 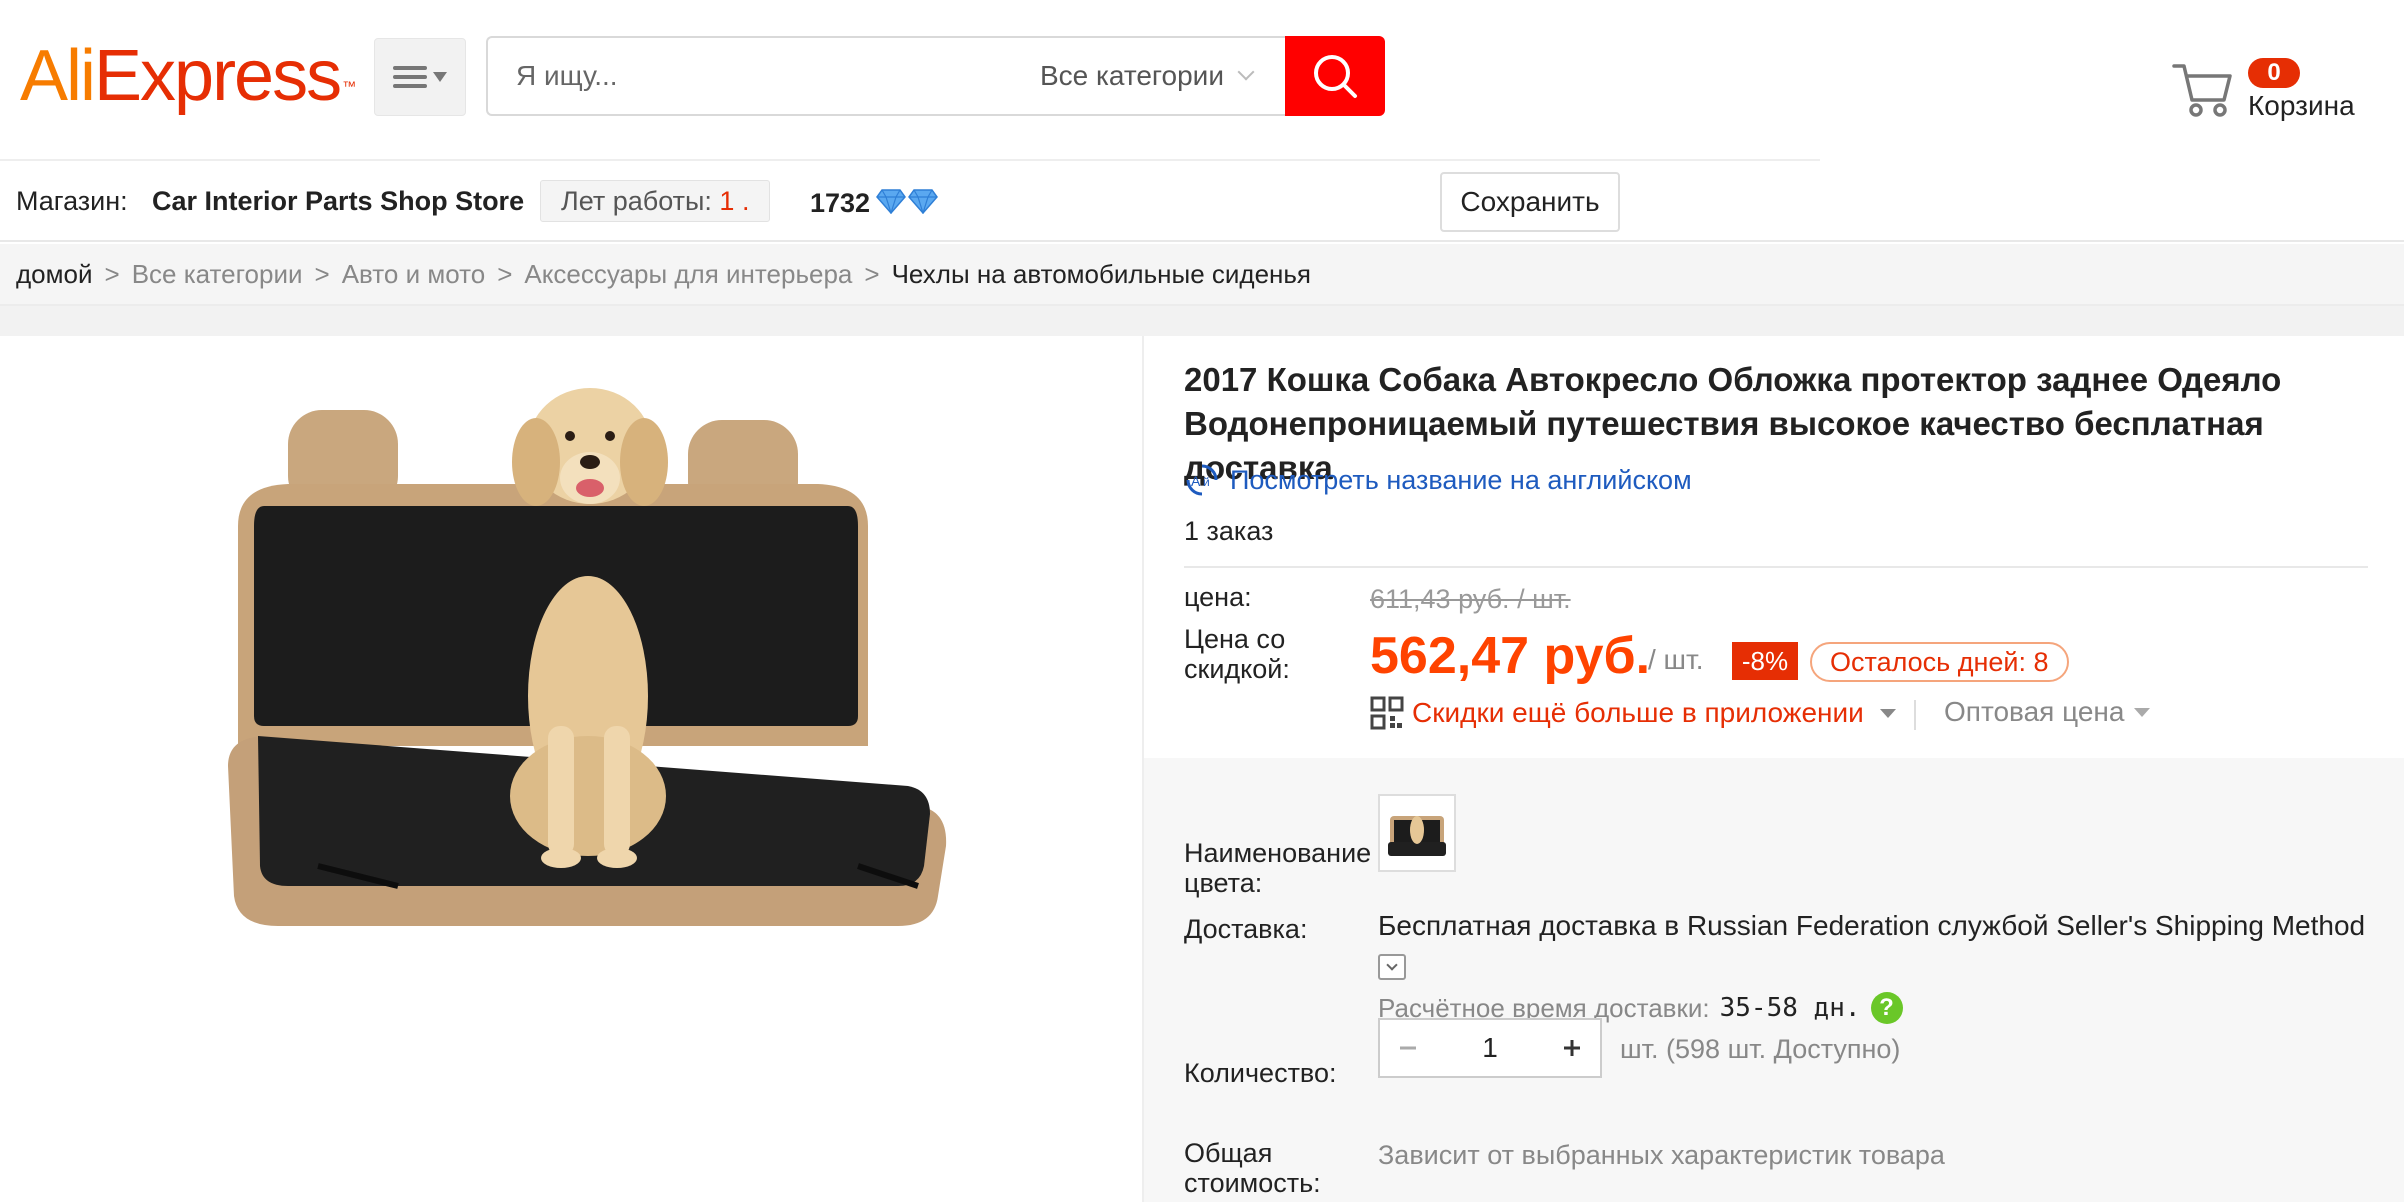 I want to click on store-rating-diamonds, so click(x=907, y=201).